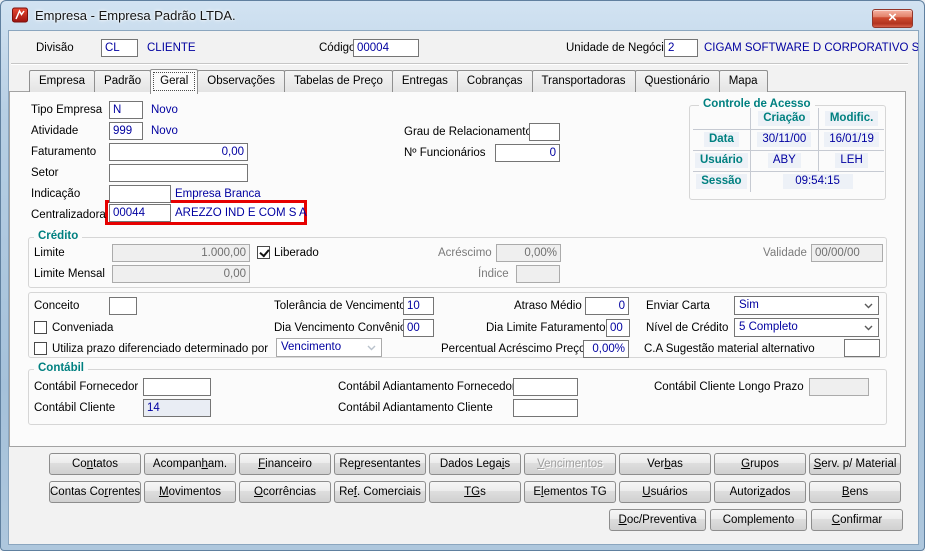 This screenshot has width=925, height=551. What do you see at coordinates (177, 387) in the screenshot?
I see `contabil-fornecedor-input` at bounding box center [177, 387].